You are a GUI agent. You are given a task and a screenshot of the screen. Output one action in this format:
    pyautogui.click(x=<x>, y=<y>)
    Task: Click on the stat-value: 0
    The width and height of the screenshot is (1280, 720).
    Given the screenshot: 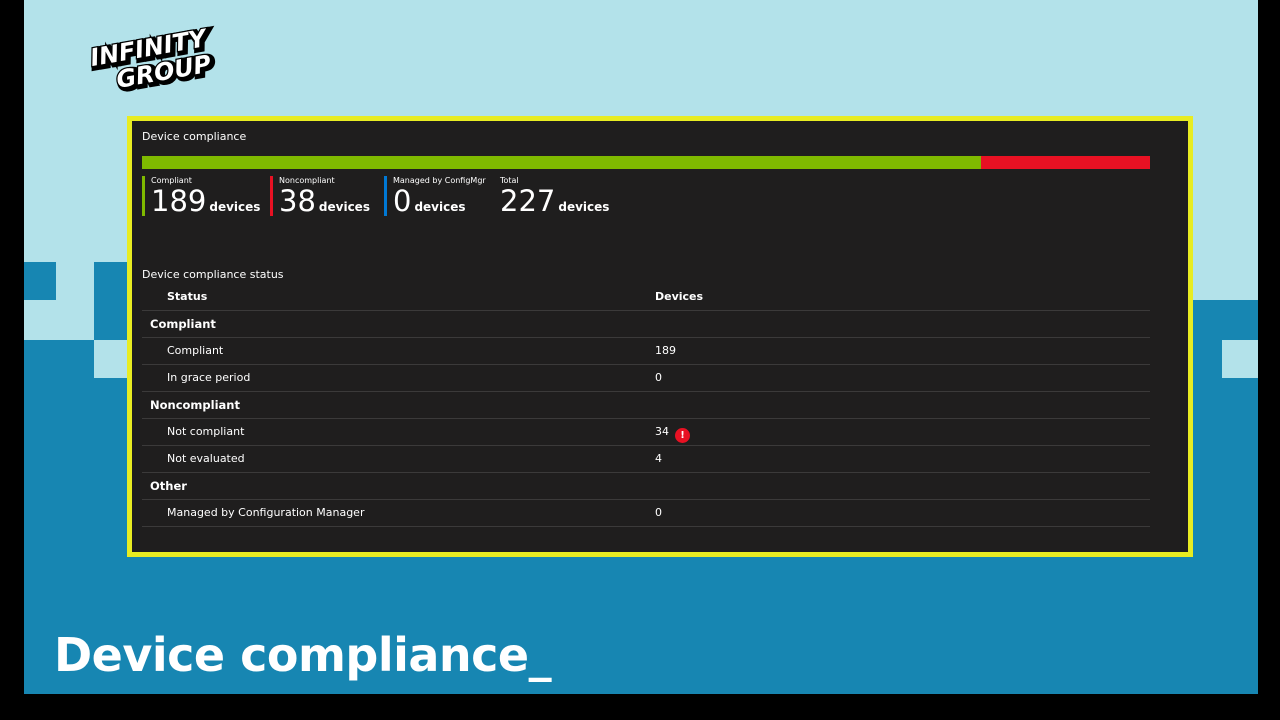 What is the action you would take?
    pyautogui.click(x=402, y=201)
    